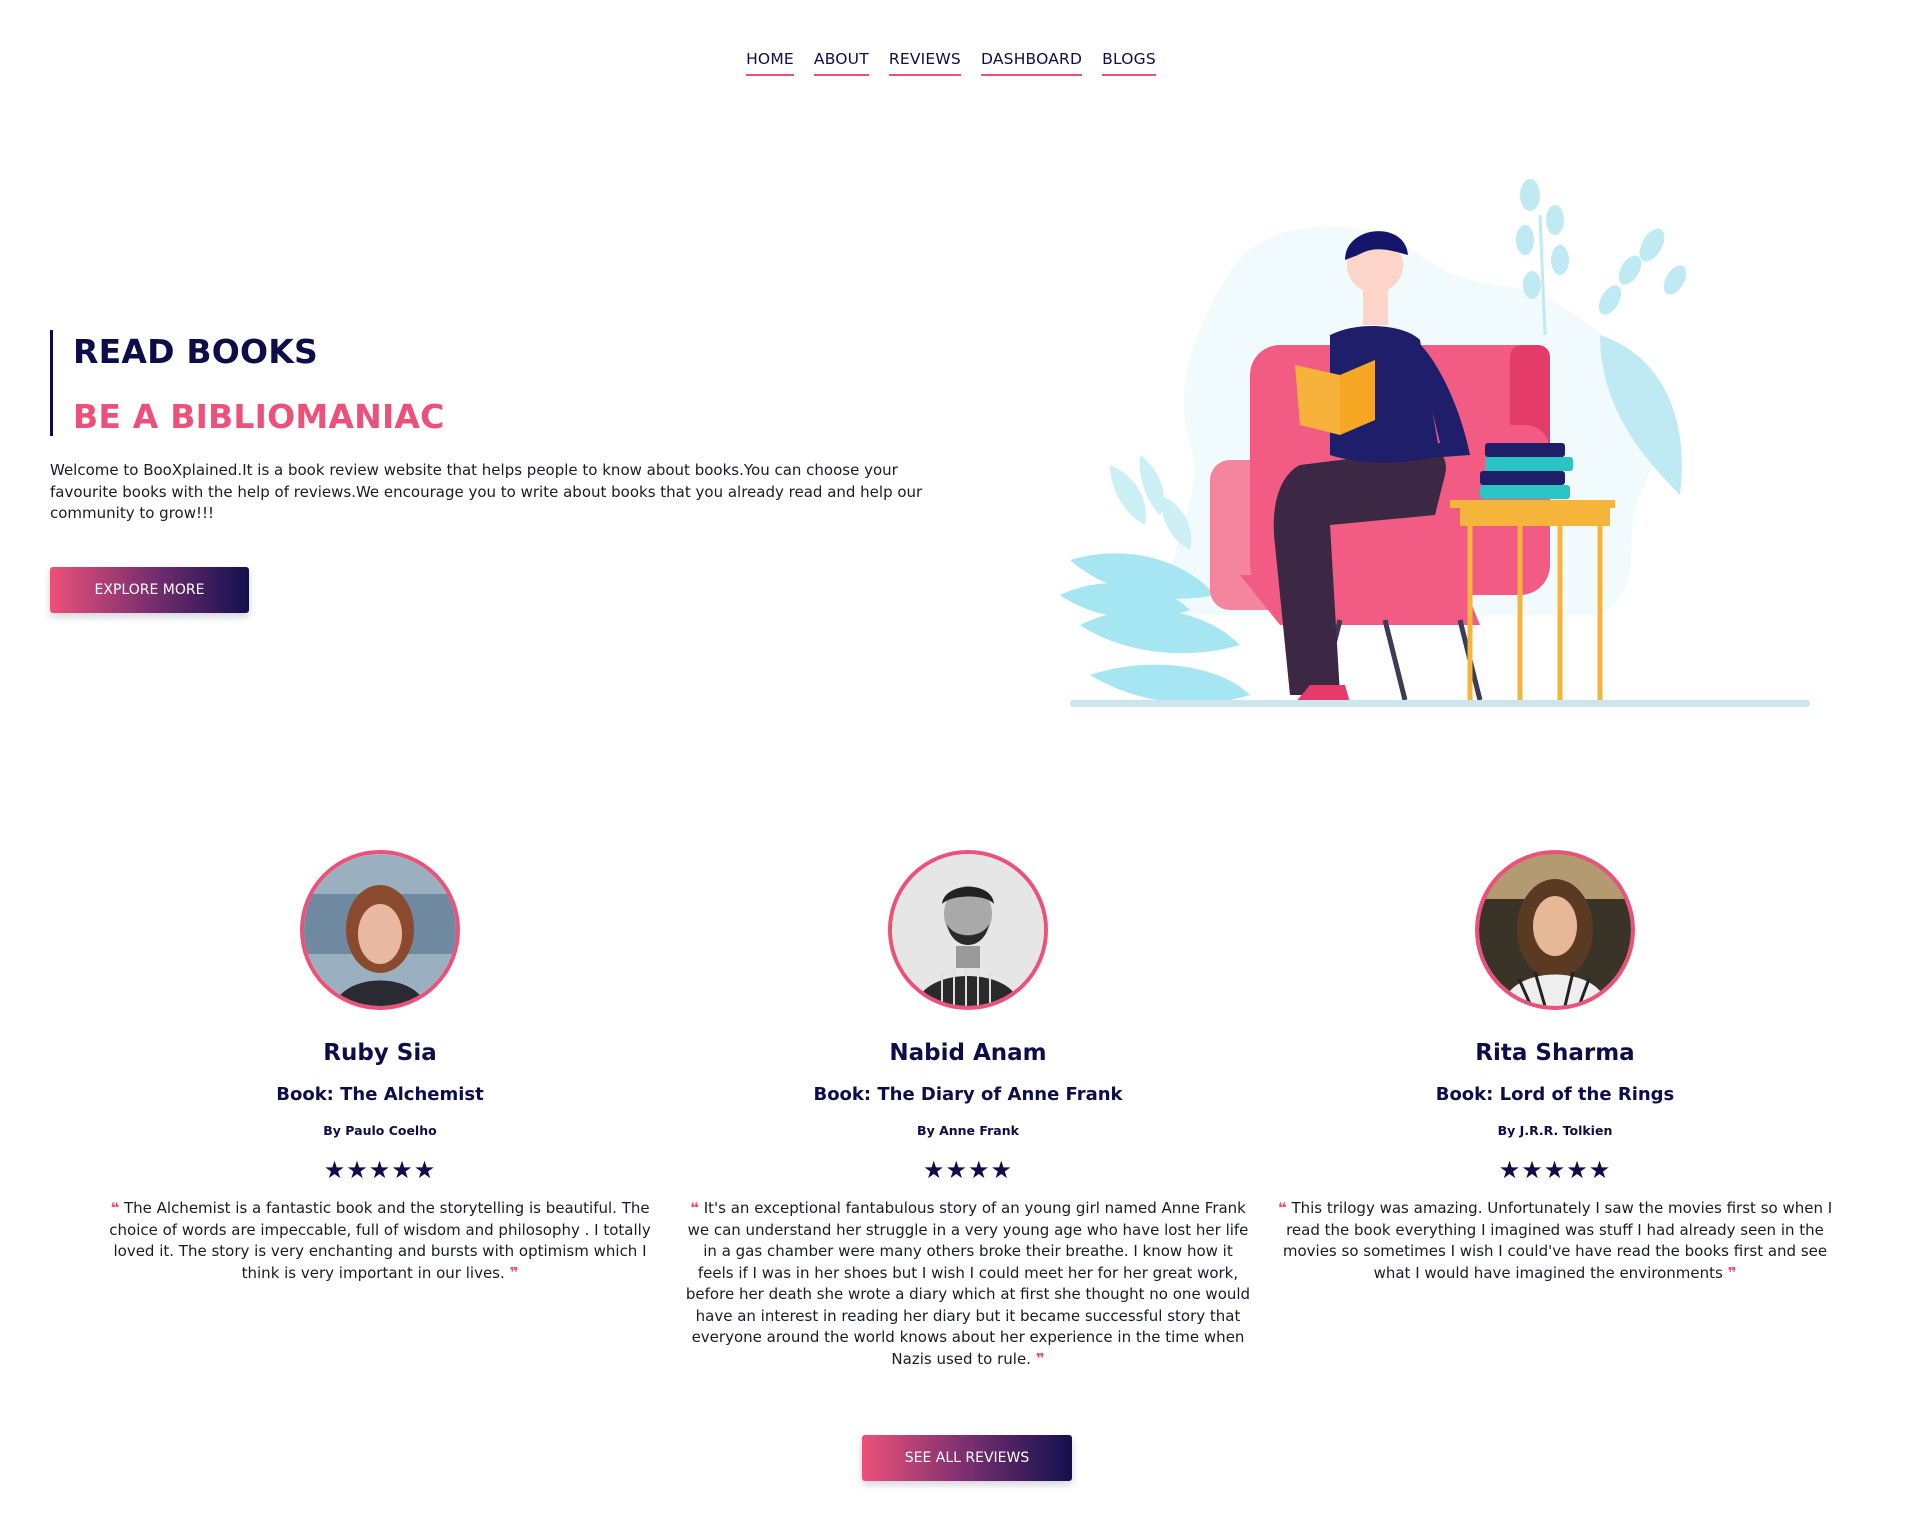  What do you see at coordinates (380, 1130) in the screenshot?
I see `book-author: By Paulo Coelho` at bounding box center [380, 1130].